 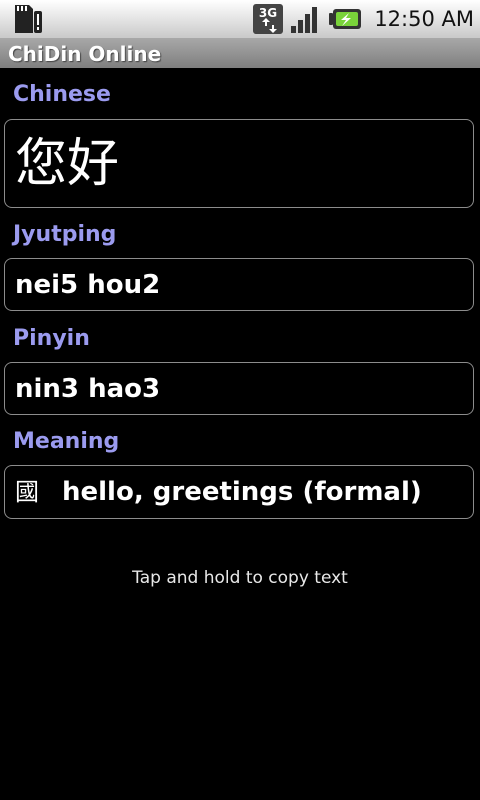 I want to click on battery-charging-icon, so click(x=345, y=19).